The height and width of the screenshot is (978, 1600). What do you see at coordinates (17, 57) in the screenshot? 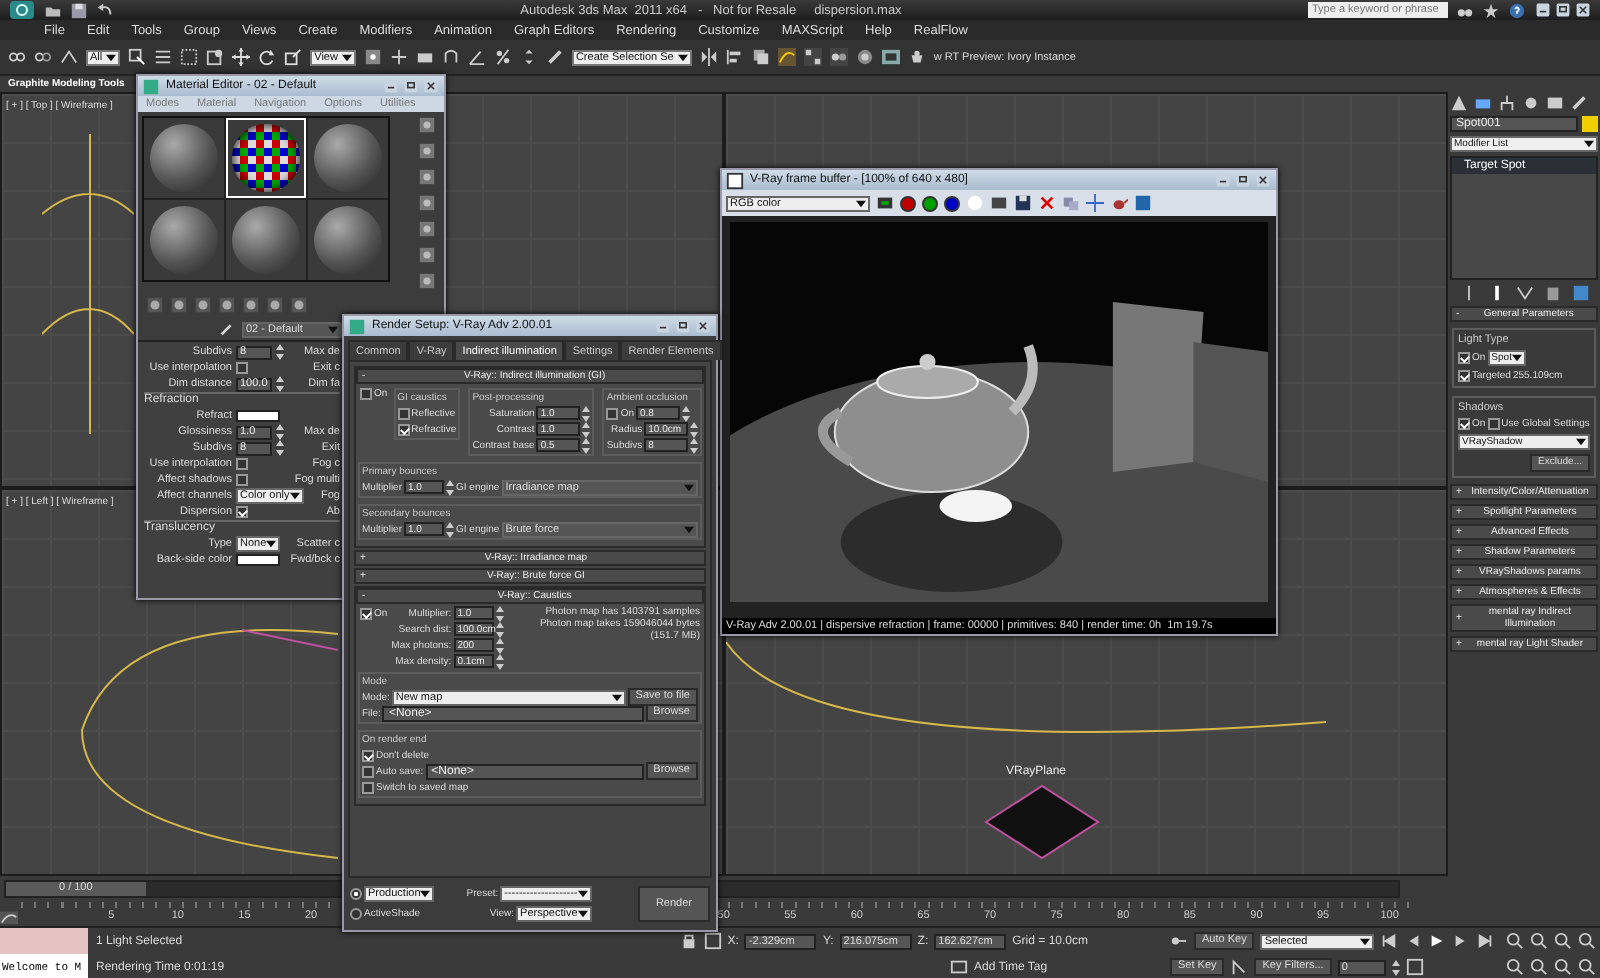
I see `link-icon` at bounding box center [17, 57].